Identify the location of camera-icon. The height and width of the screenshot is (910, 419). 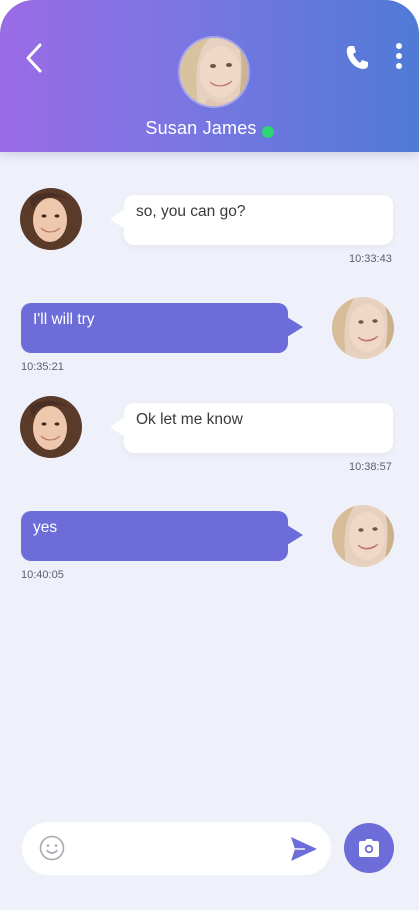
(369, 848).